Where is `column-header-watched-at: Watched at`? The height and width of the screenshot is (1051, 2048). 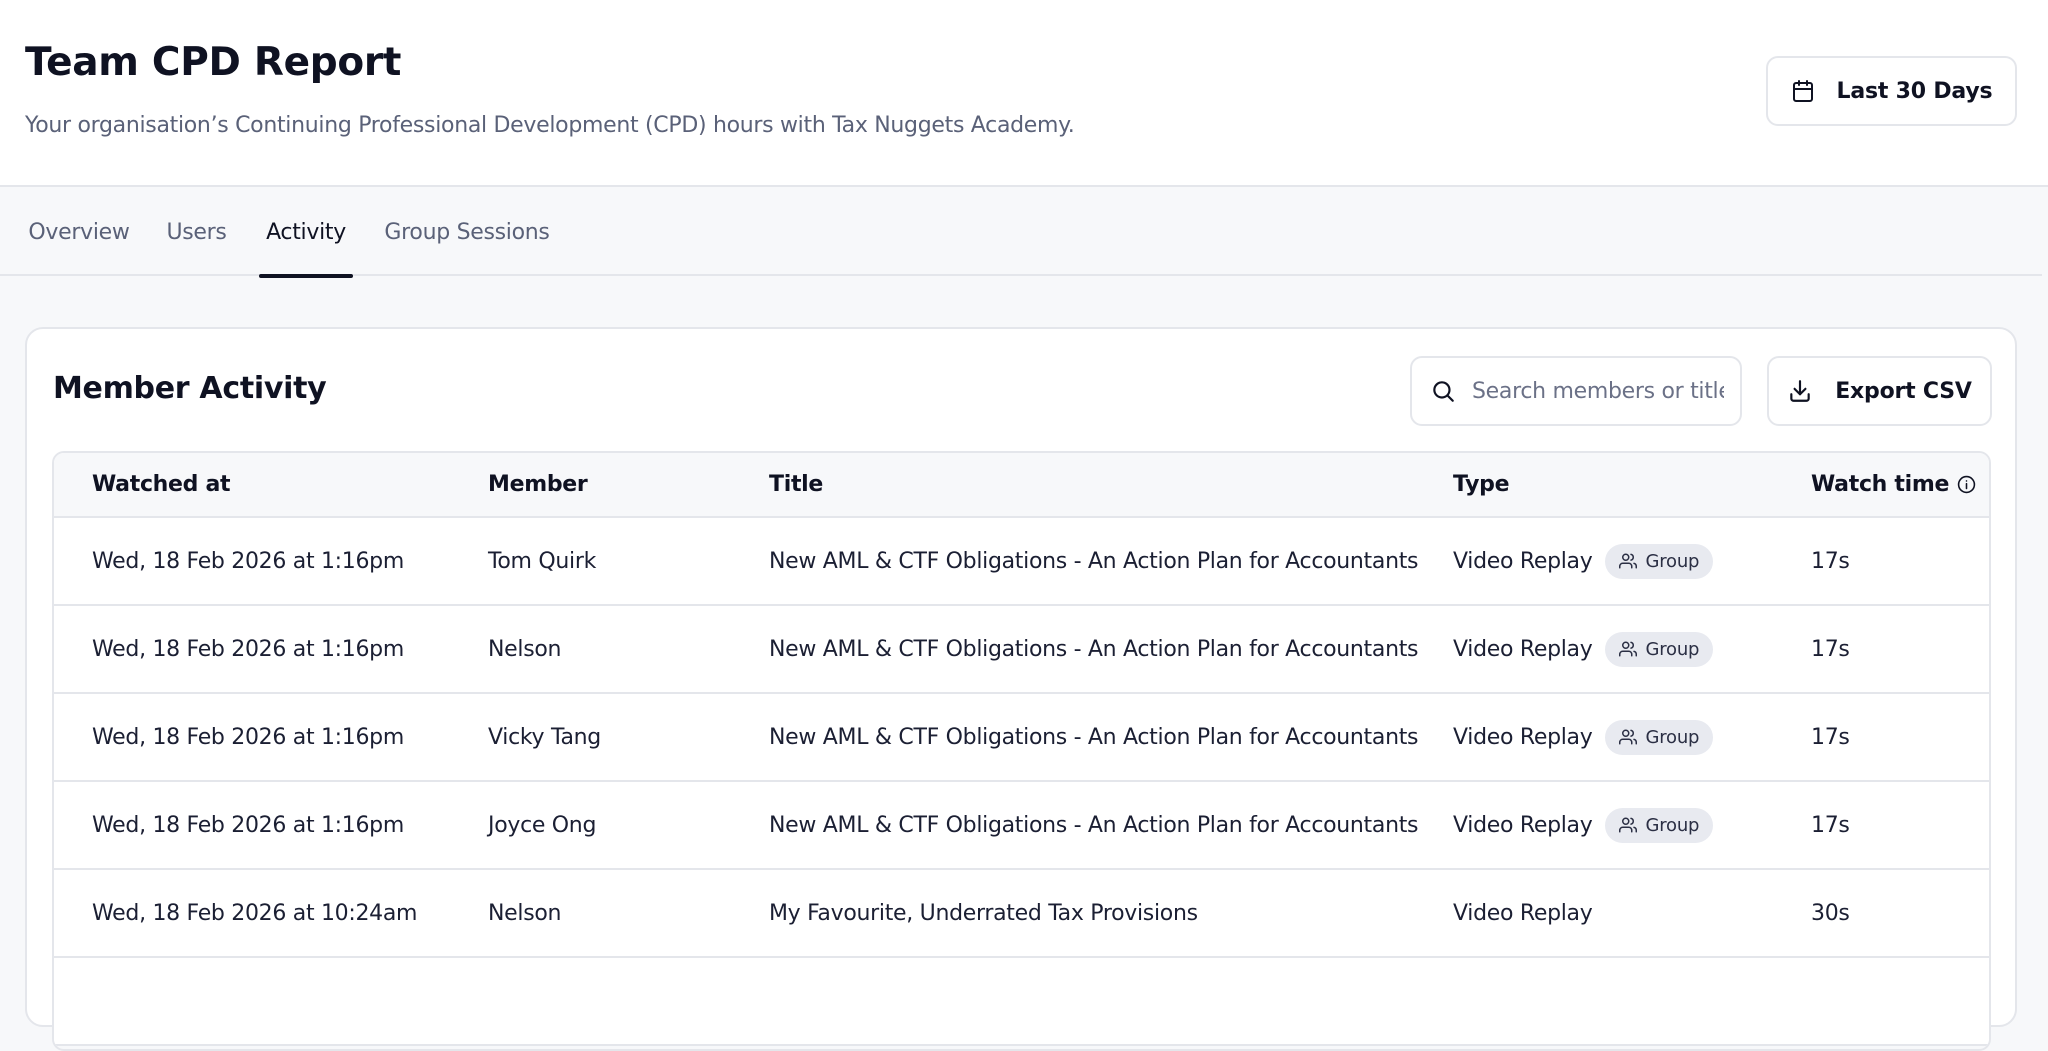
column-header-watched-at: Watched at is located at coordinates (161, 484).